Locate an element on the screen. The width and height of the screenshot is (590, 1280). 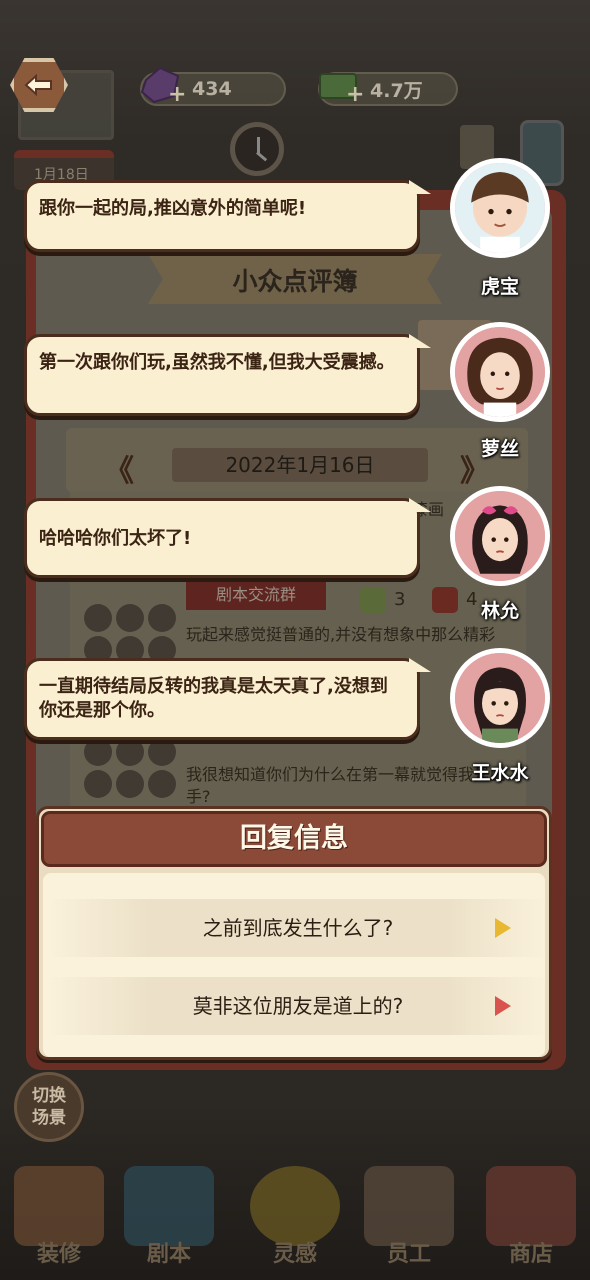
notebook-date: 2022年1月16日 is located at coordinates (300, 465).